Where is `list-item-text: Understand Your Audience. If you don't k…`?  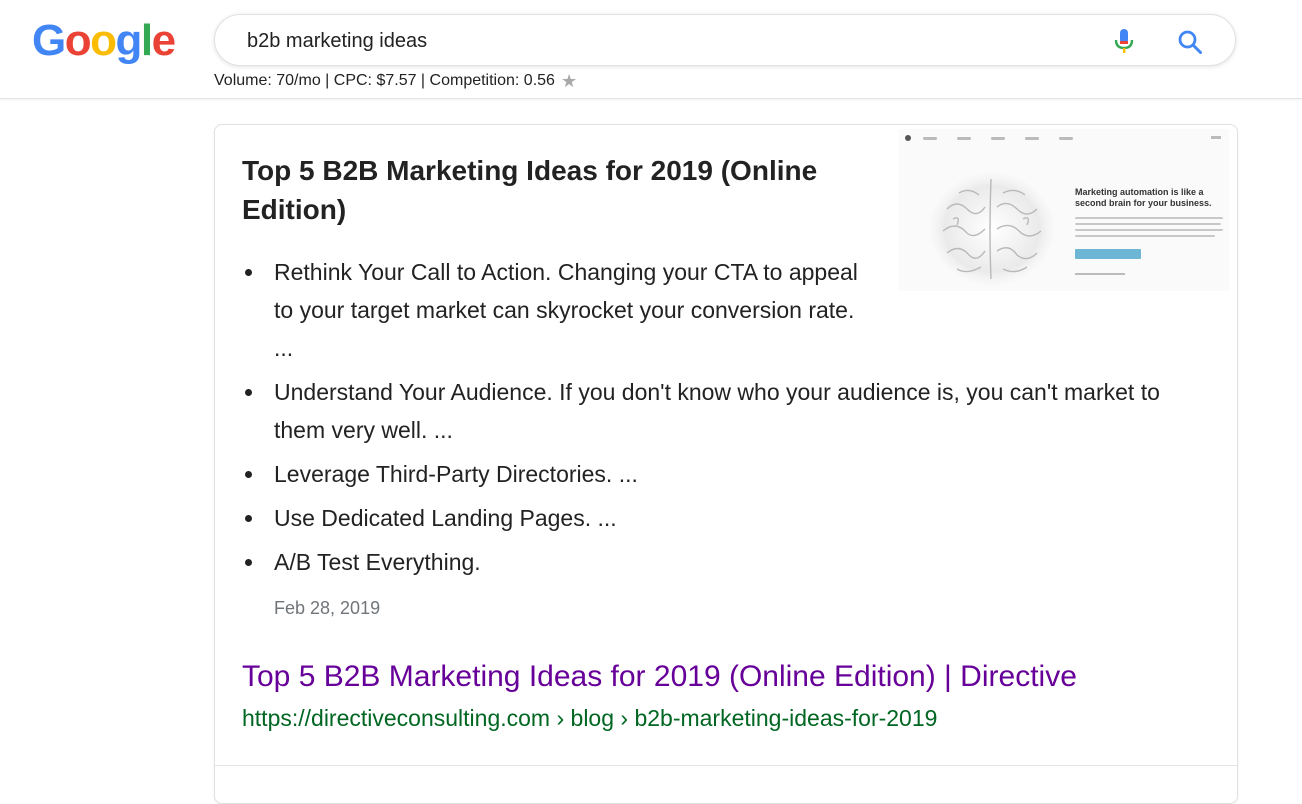 list-item-text: Understand Your Audience. If you don't k… is located at coordinates (717, 411).